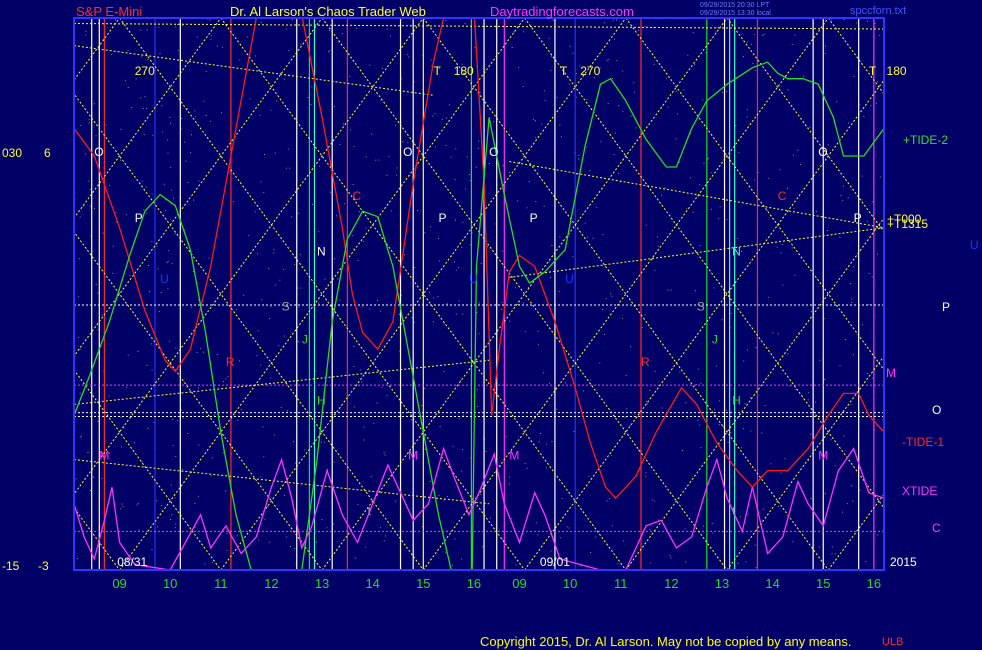 Image resolution: width=982 pixels, height=650 pixels. What do you see at coordinates (946, 307) in the screenshot?
I see `label-p: P` at bounding box center [946, 307].